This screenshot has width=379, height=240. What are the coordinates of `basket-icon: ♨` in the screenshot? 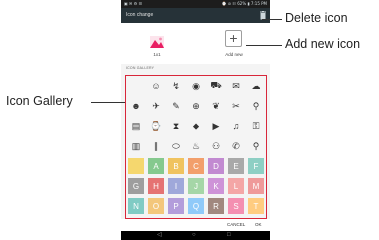 It's located at (196, 146).